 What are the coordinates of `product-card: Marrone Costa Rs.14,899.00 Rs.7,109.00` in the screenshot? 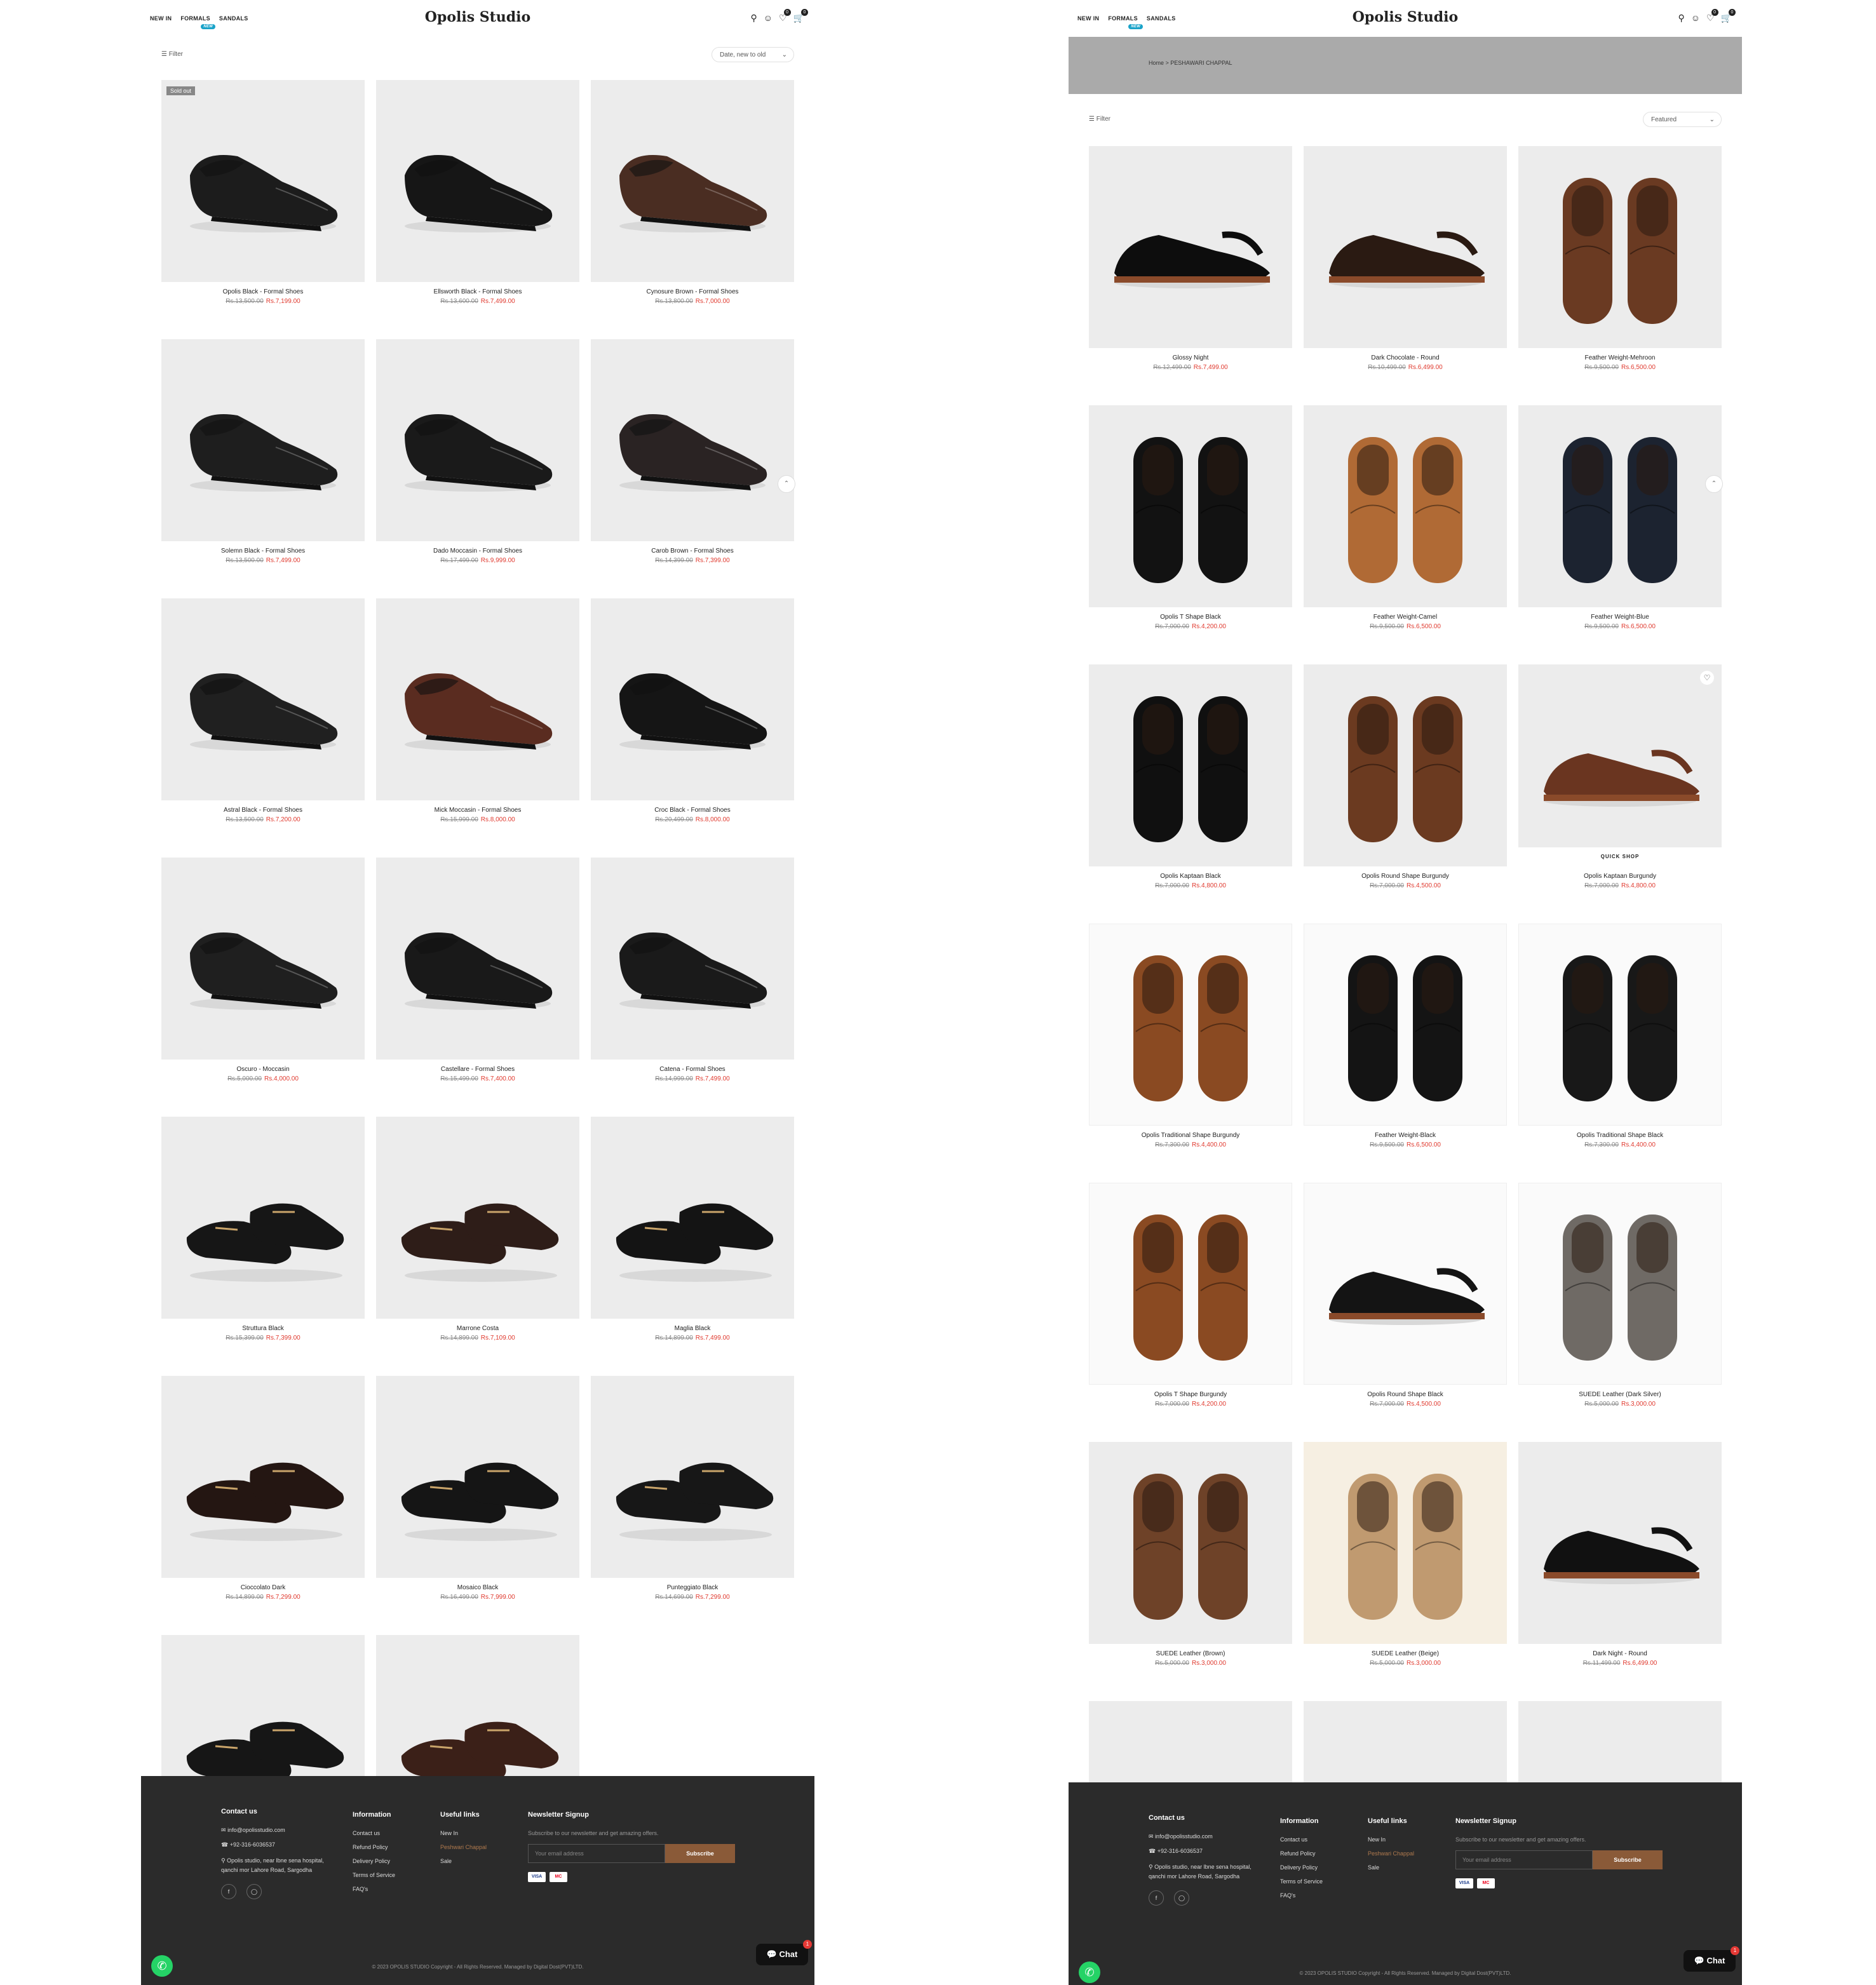 It's located at (477, 1229).